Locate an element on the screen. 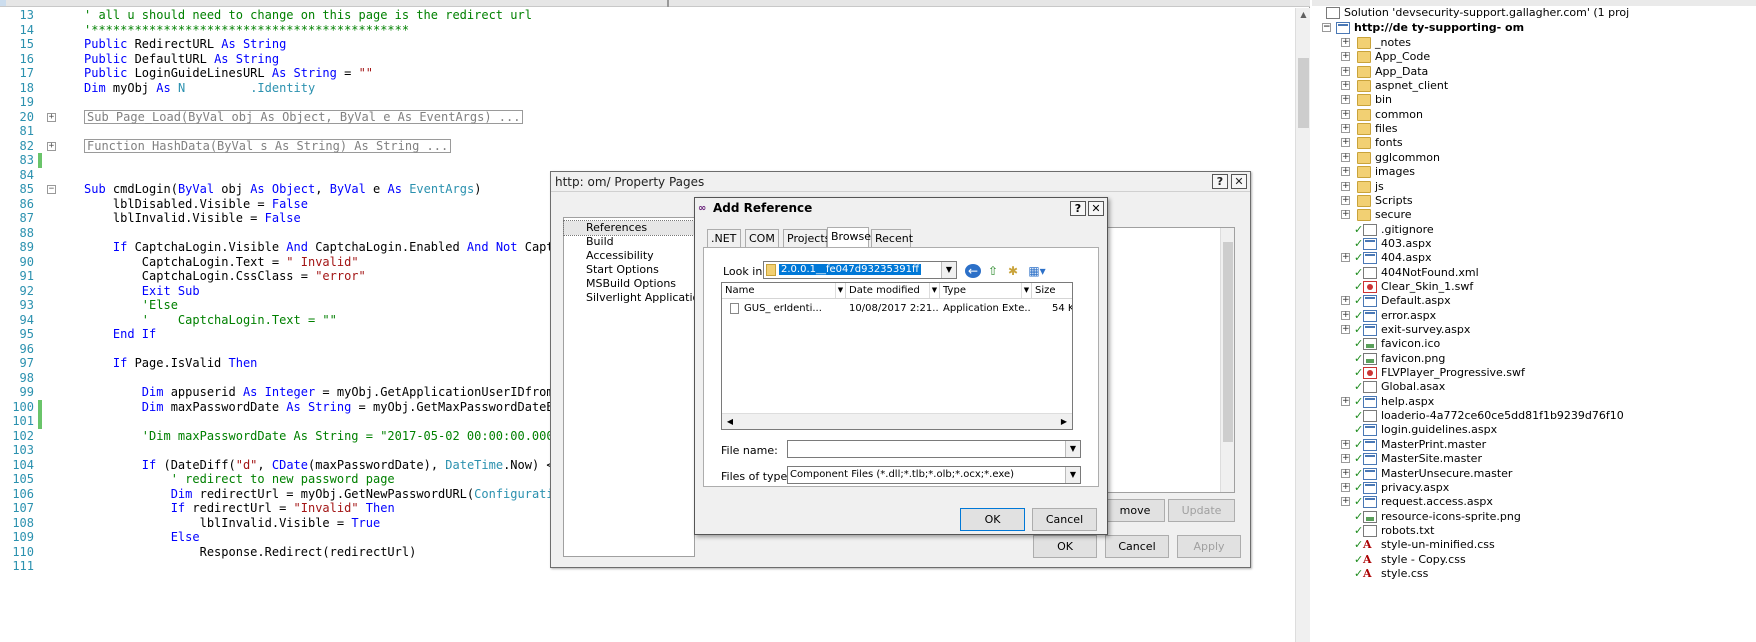 Image resolution: width=1756 pixels, height=642 pixels. nav-item-accessibility: Accessibility is located at coordinates (629, 256).